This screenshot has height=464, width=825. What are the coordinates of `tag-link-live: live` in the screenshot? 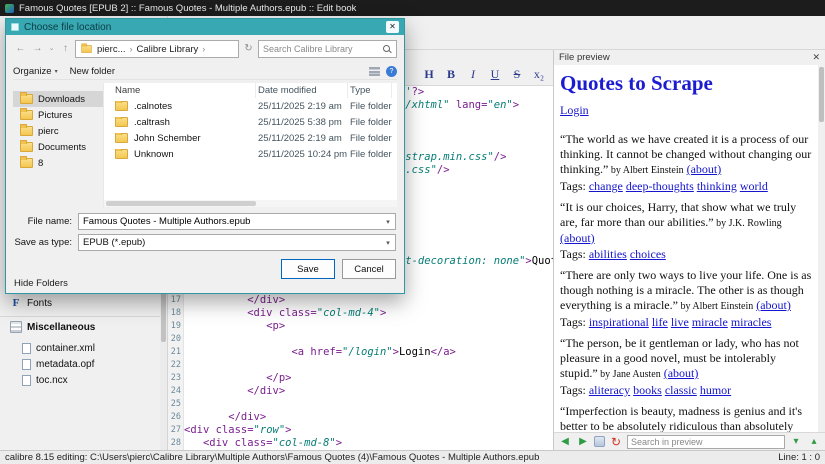 It's located at (680, 322).